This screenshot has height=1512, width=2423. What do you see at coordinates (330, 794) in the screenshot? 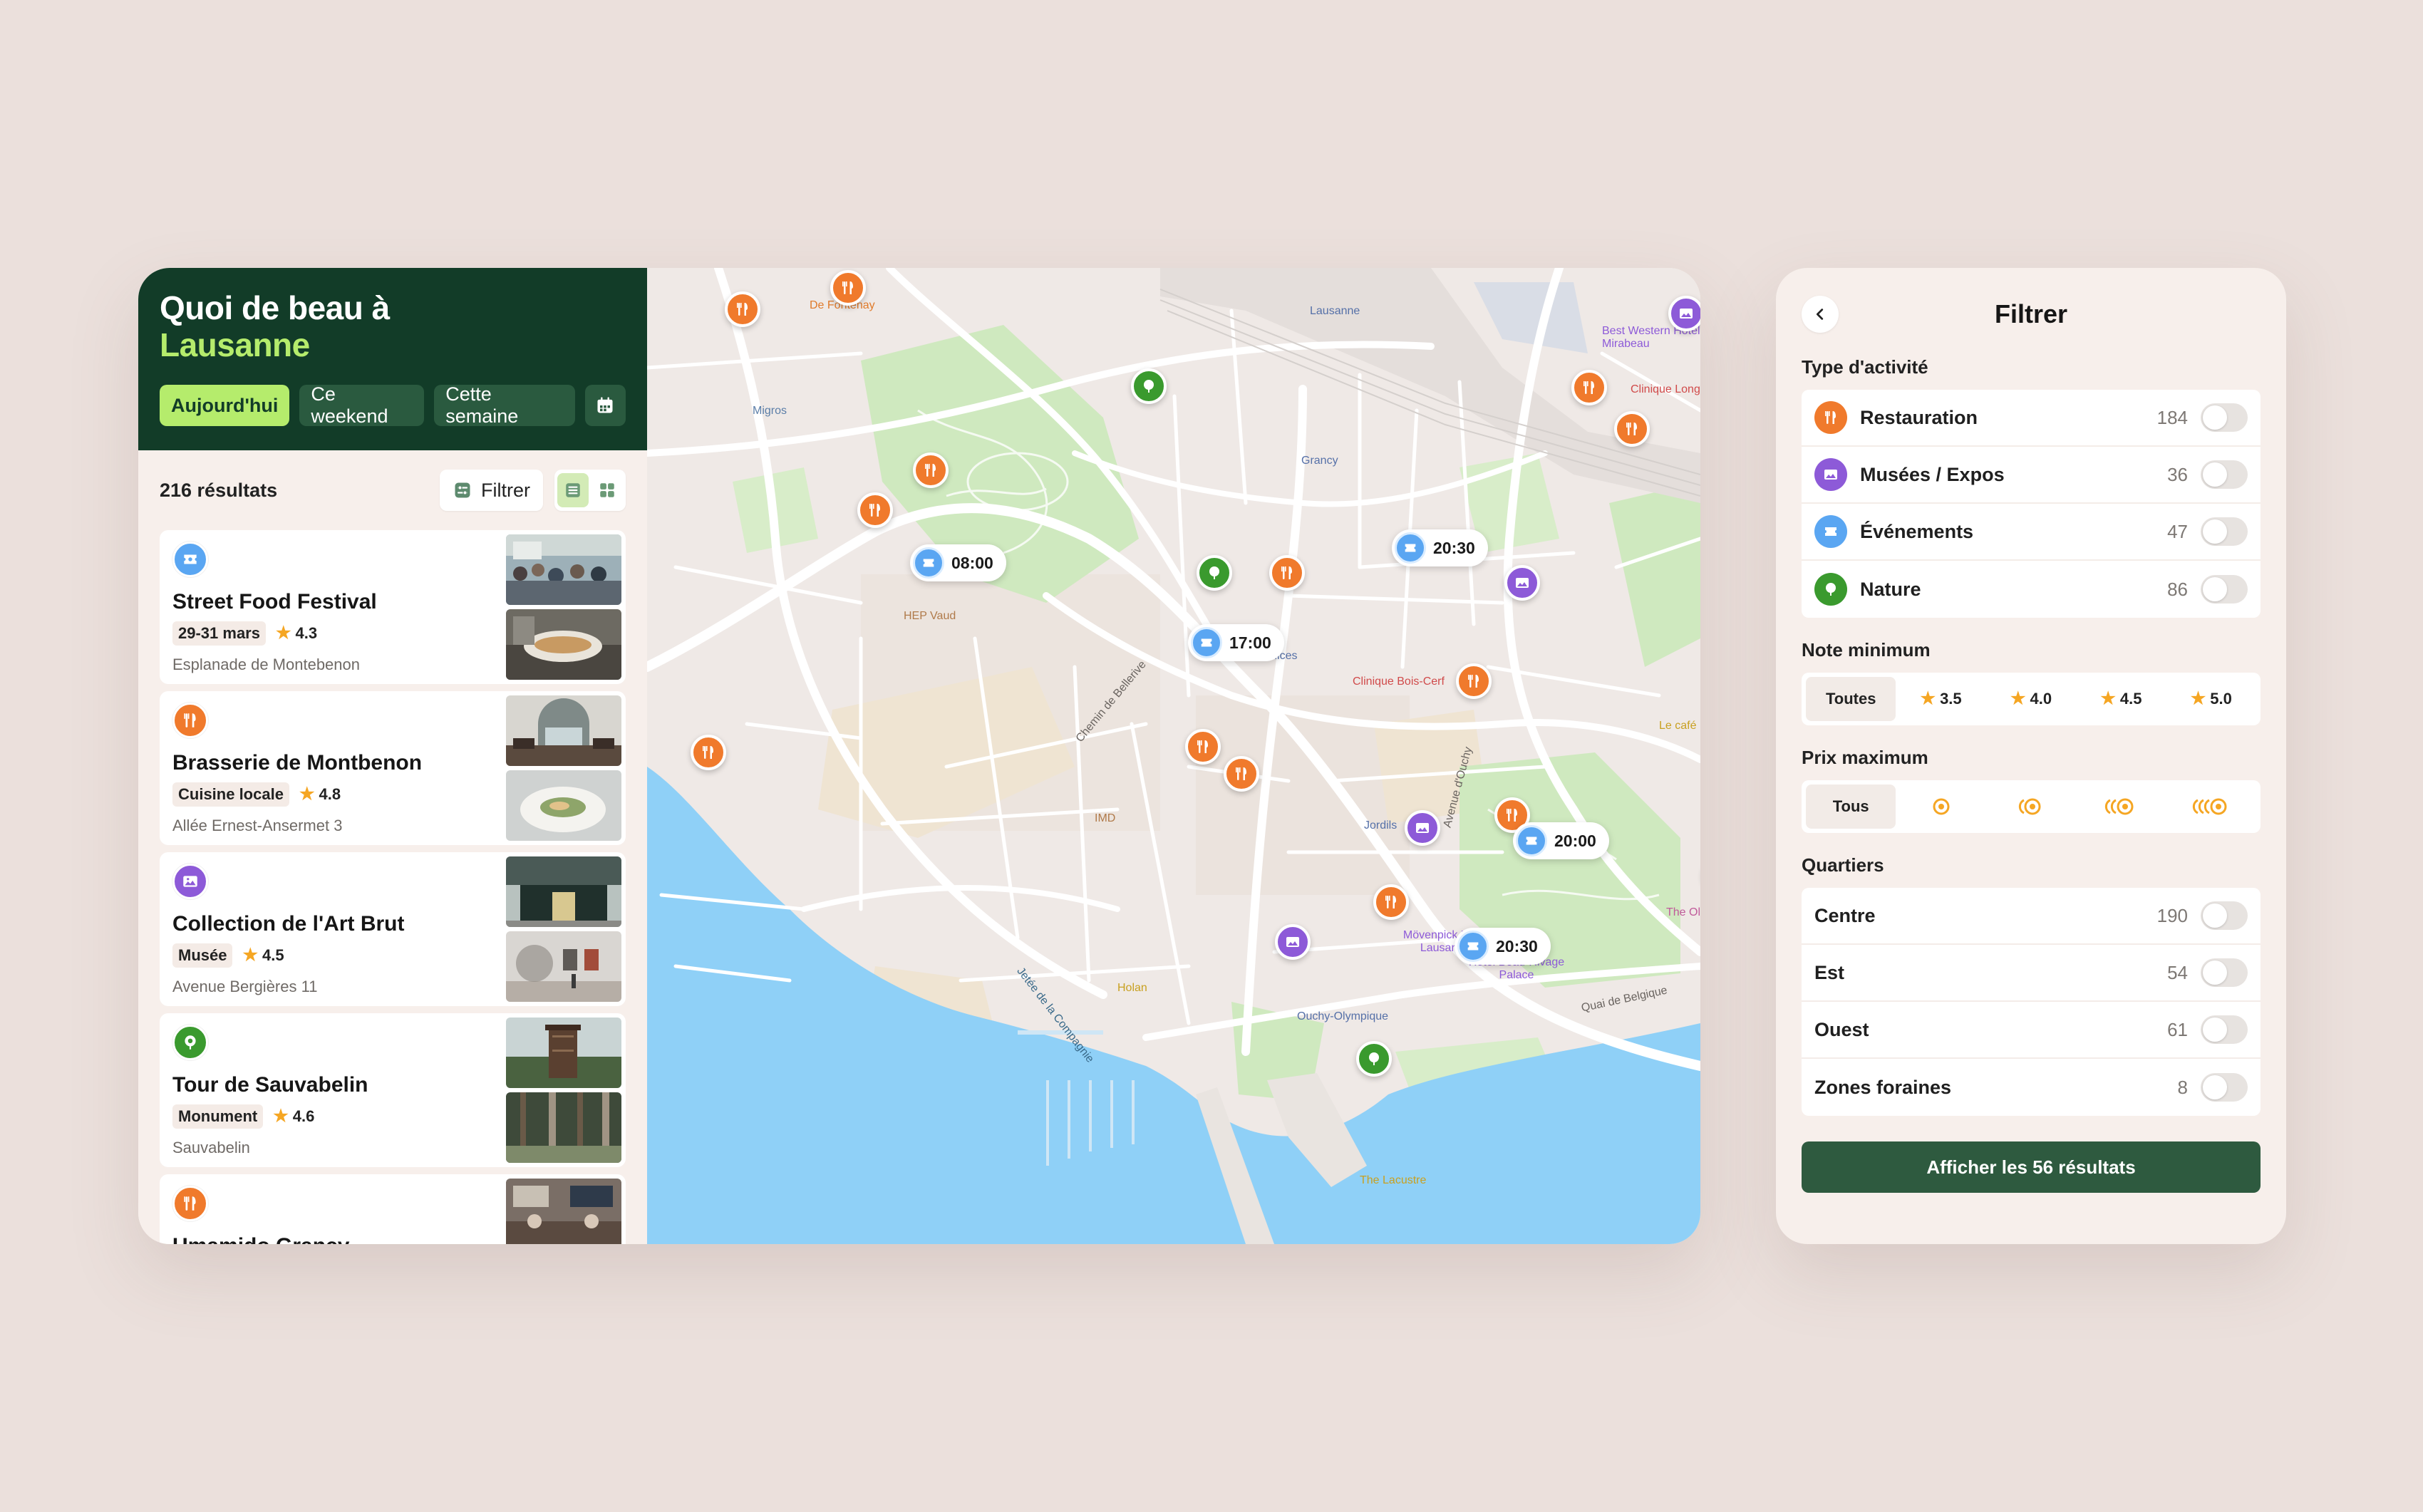
I see `rating-value: 4.8` at bounding box center [330, 794].